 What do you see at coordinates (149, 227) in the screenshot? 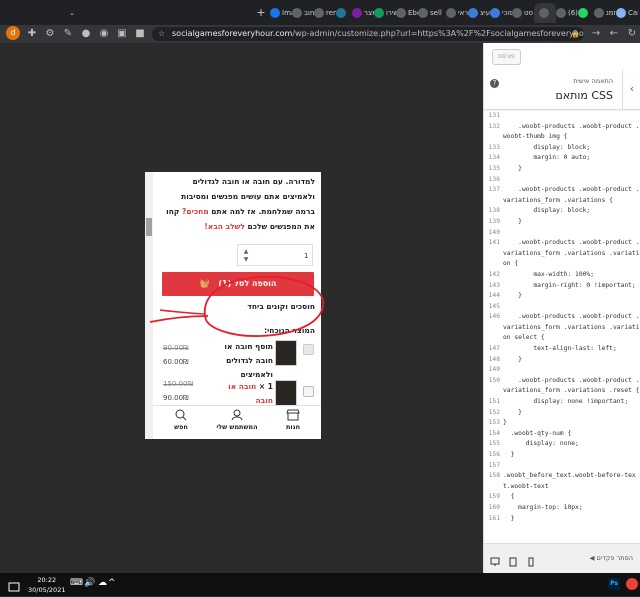
I see `scrollbar-thumb` at bounding box center [149, 227].